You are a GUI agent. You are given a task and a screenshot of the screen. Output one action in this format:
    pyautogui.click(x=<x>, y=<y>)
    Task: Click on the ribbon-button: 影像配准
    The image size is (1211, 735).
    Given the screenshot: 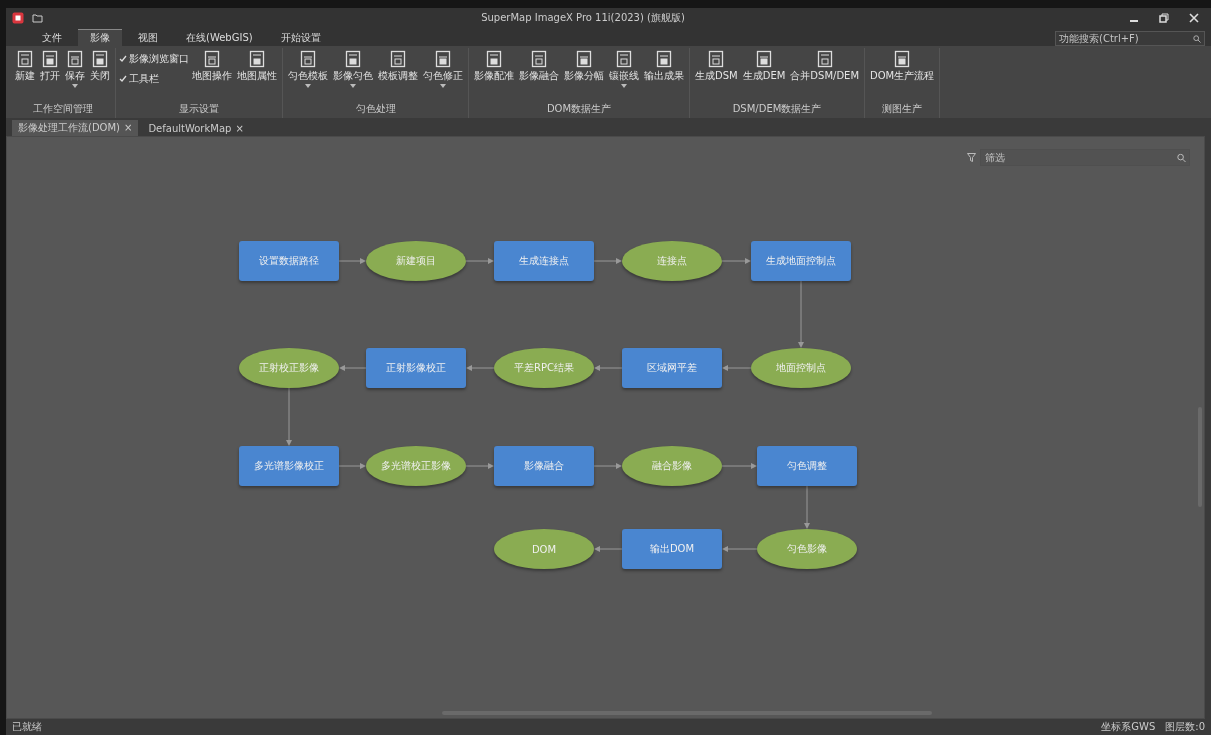 What is the action you would take?
    pyautogui.click(x=494, y=66)
    